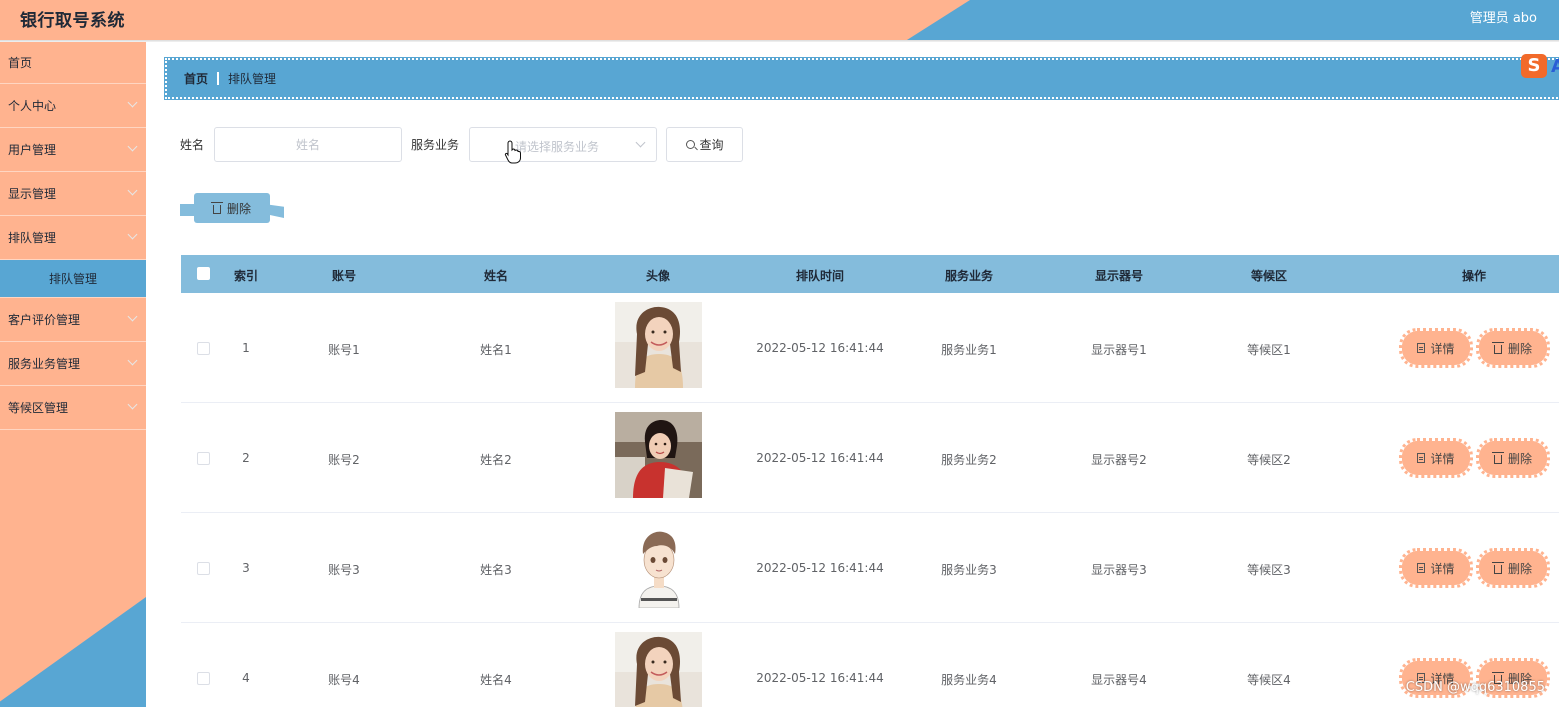 This screenshot has height=707, width=1559. I want to click on cell-name: 姓名3, so click(496, 570).